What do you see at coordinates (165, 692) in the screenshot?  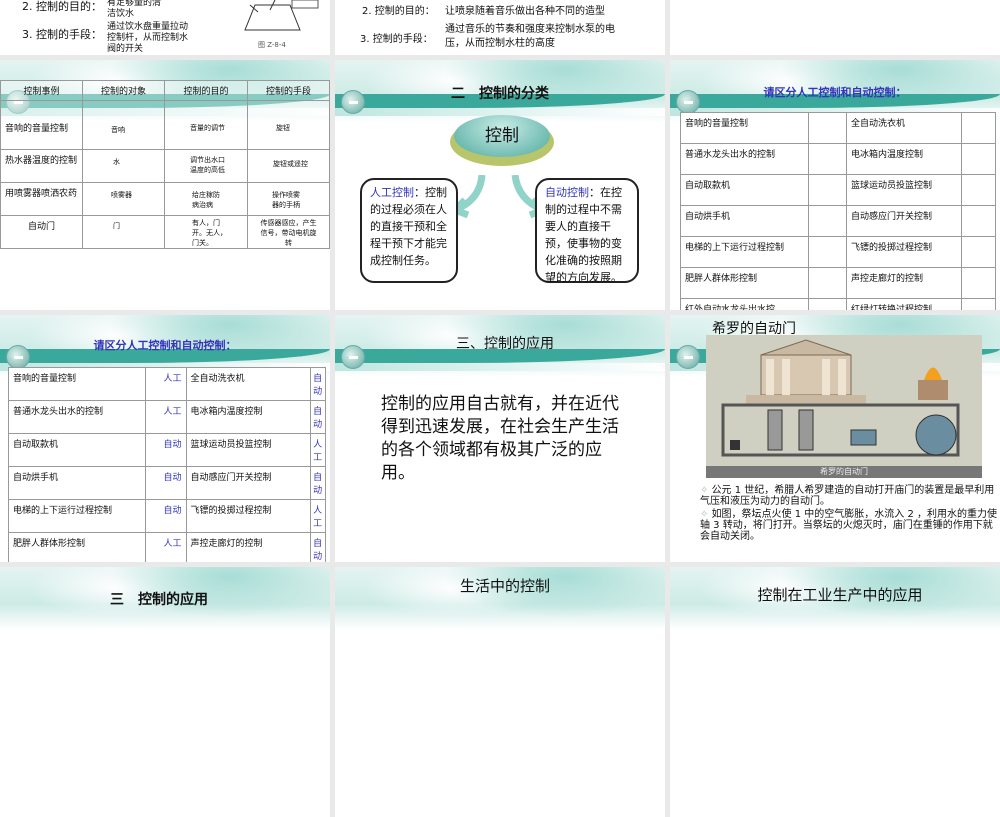 I see `slide-thumbnail-10: 三 控制的应用` at bounding box center [165, 692].